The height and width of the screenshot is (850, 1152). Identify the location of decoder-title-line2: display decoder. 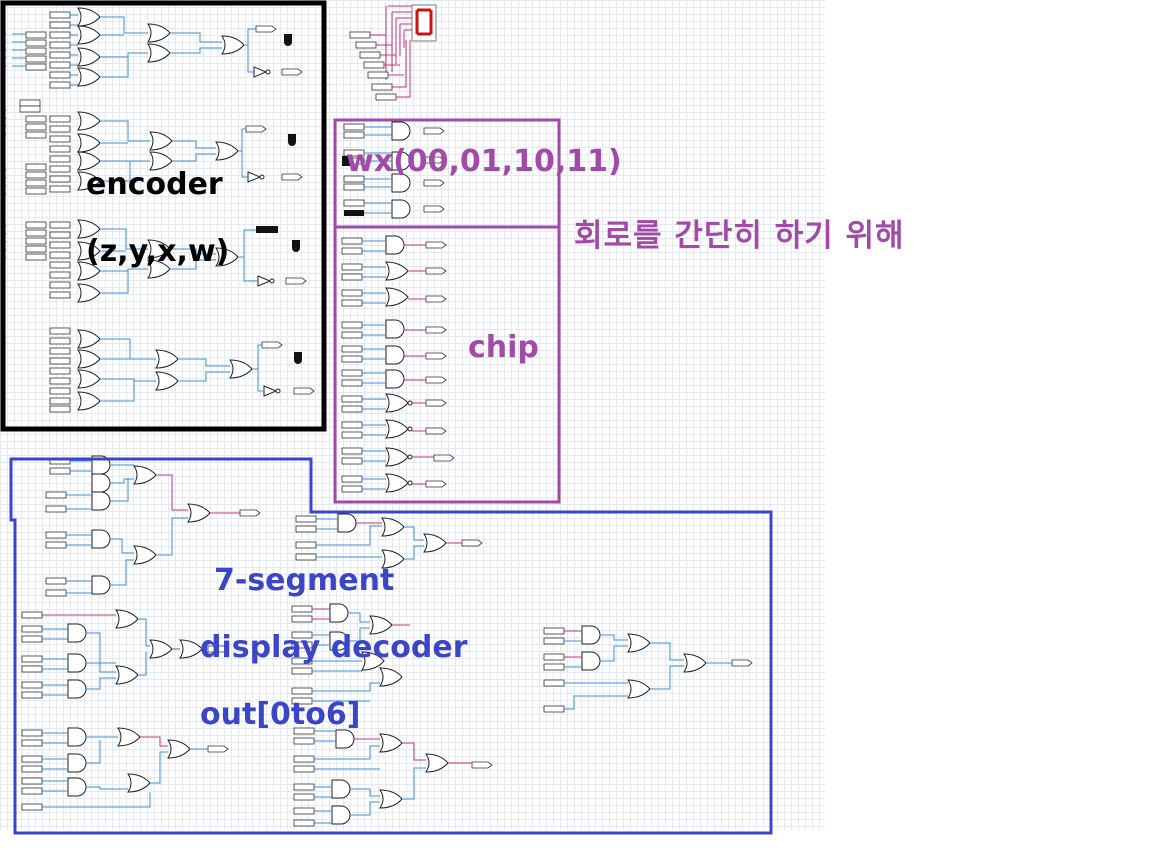
(334, 647).